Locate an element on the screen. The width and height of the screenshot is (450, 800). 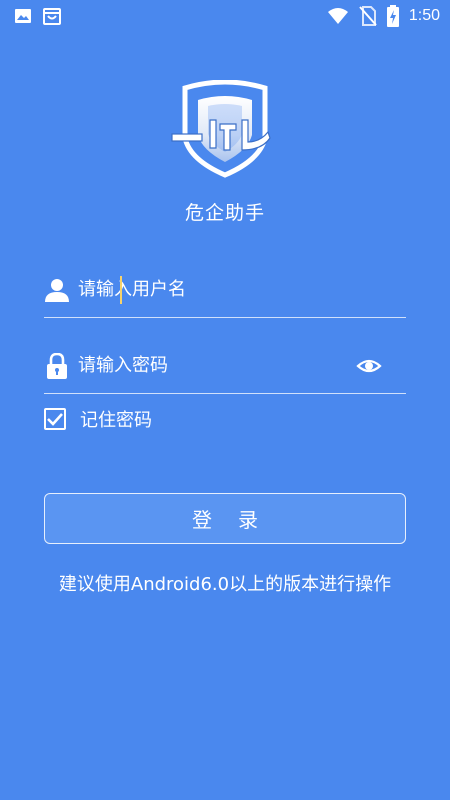
login-button: 登录 is located at coordinates (225, 518).